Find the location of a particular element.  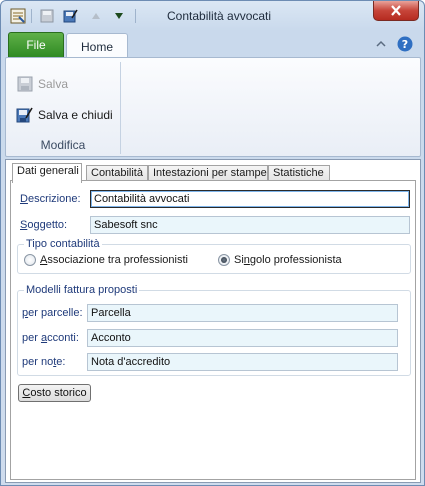

minimize-ribbon-icon is located at coordinates (381, 43).